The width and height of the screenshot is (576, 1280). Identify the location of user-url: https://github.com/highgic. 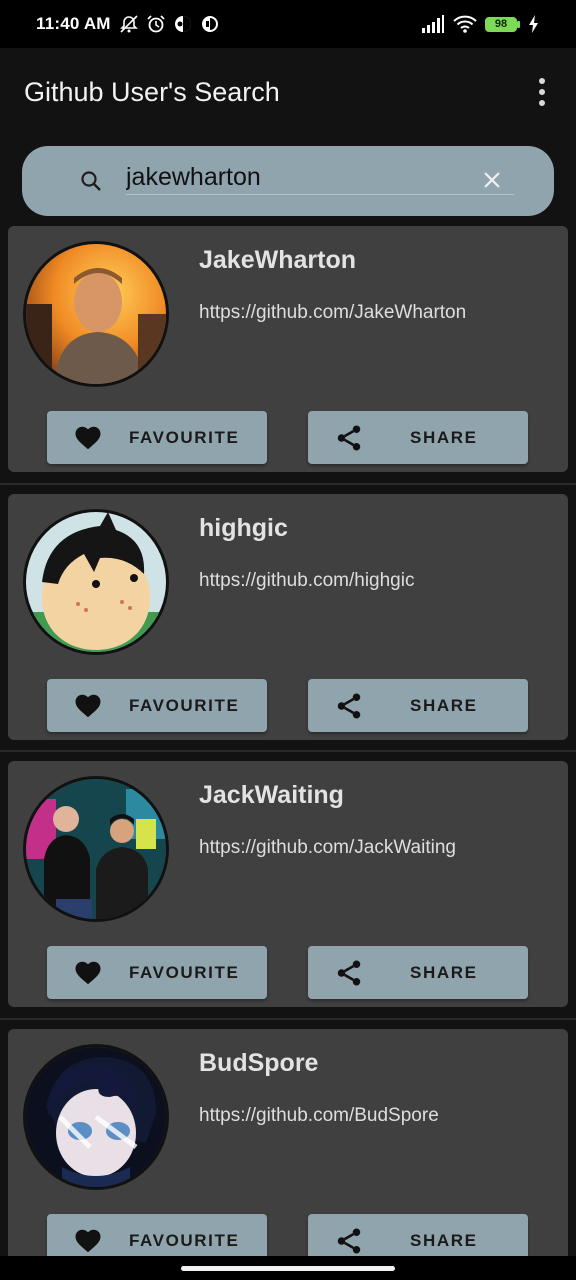
(306, 581).